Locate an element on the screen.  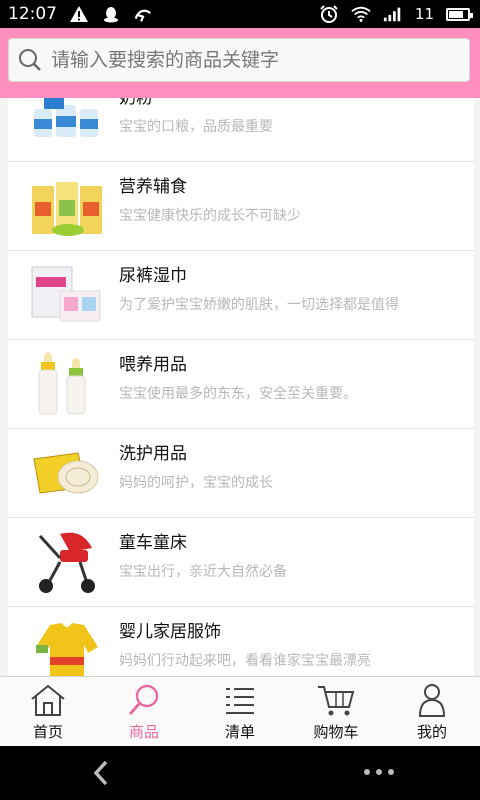
item-subtitle: 妈妈们行动起来吧，看看谁家宝宝最漂亮 is located at coordinates (245, 661).